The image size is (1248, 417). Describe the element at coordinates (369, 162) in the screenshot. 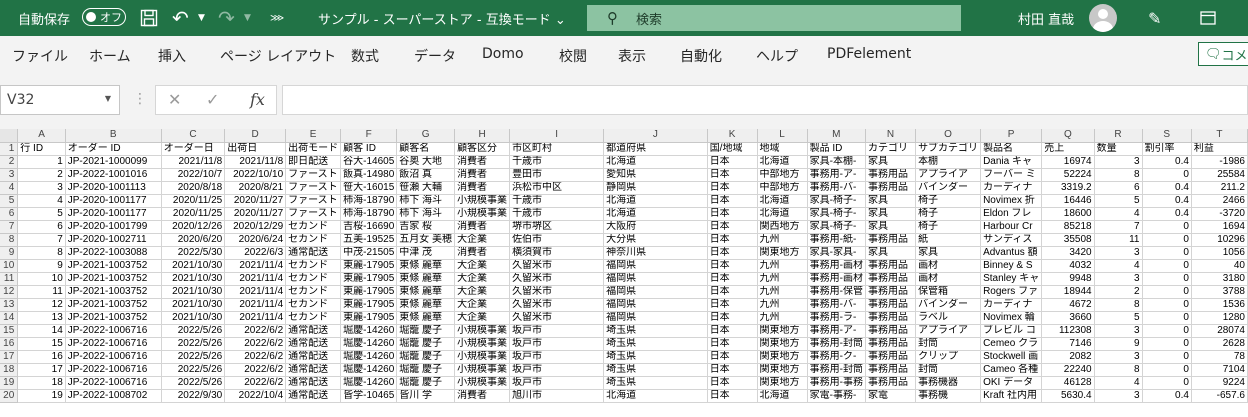

I see `cell: 谷大-14605` at that location.